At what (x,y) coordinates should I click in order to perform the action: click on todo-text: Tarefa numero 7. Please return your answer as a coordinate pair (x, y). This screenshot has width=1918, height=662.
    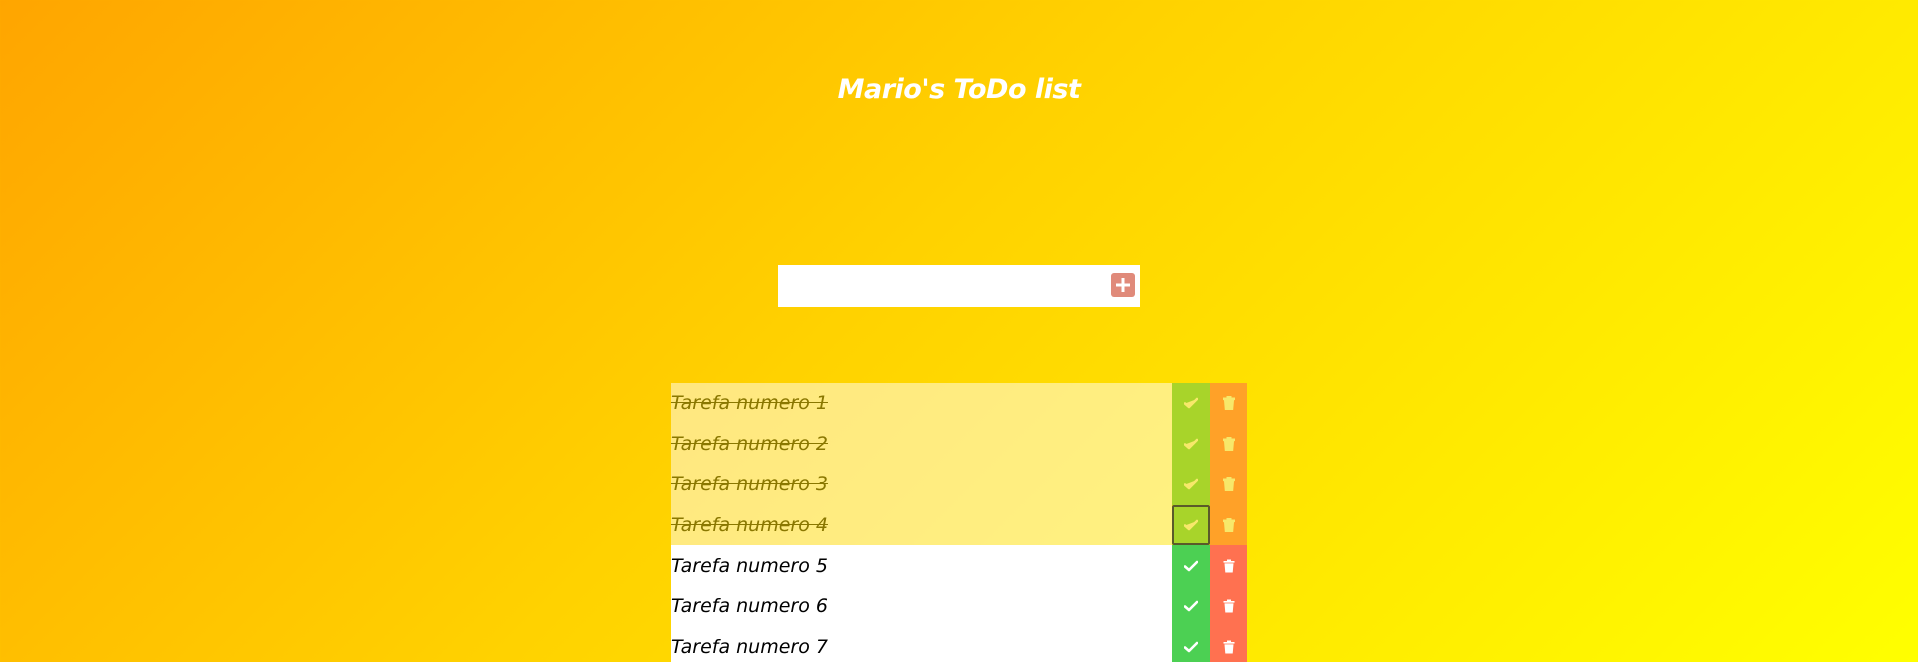
    Looking at the image, I should click on (921, 644).